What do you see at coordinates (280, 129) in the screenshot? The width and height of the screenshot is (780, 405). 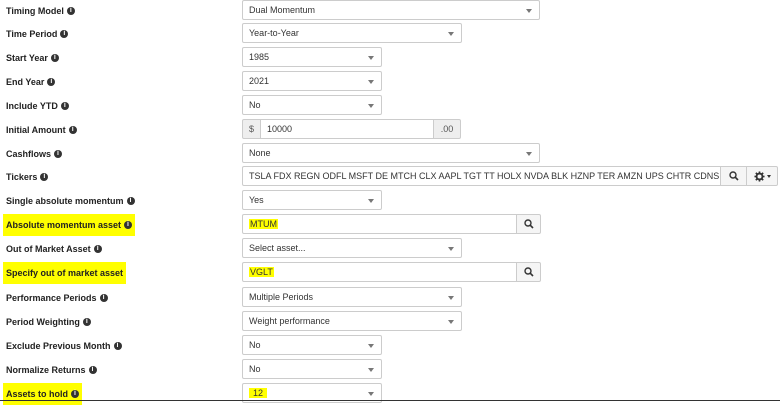 I see `initial-amount-value: 10000` at bounding box center [280, 129].